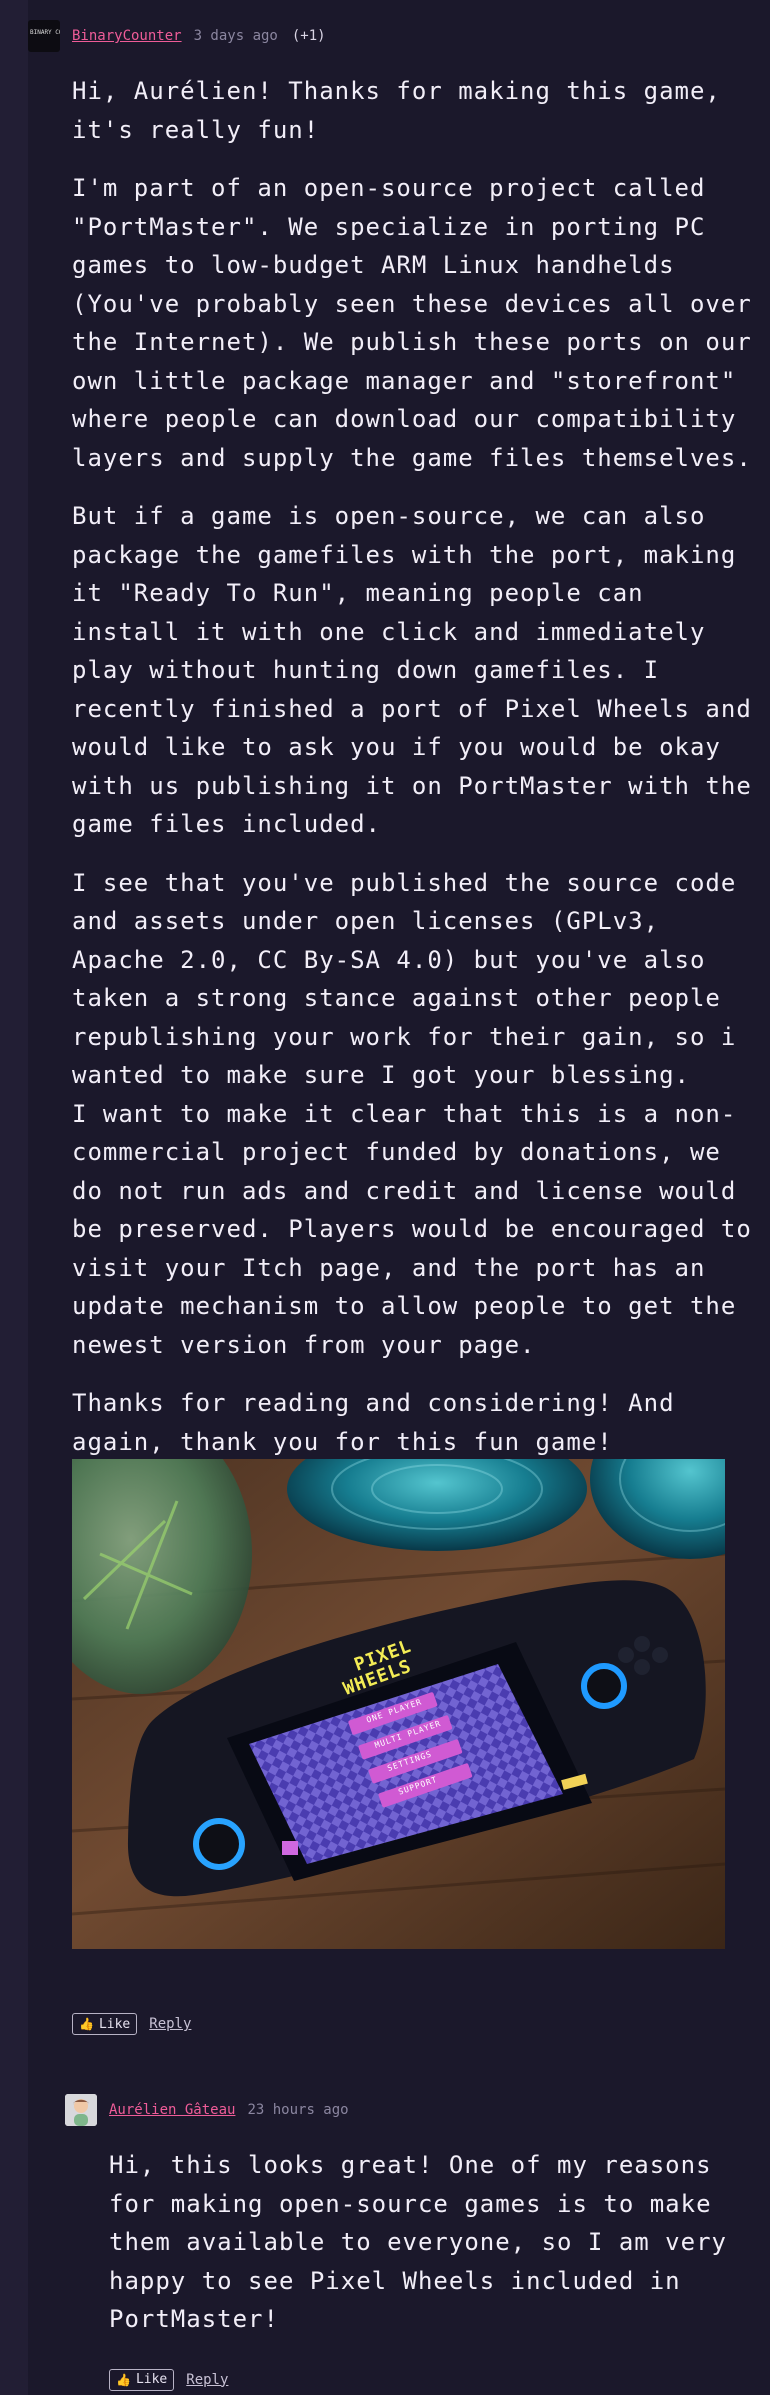 Image resolution: width=770 pixels, height=2395 pixels. Describe the element at coordinates (127, 36) in the screenshot. I see `author-link: BinaryCounter` at that location.